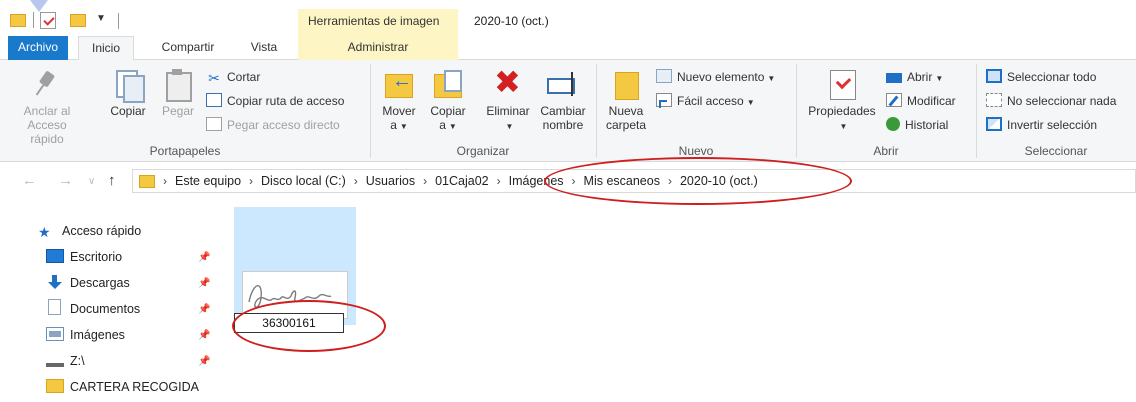  I want to click on new-folder-label-line1: Nueva, so click(626, 111).